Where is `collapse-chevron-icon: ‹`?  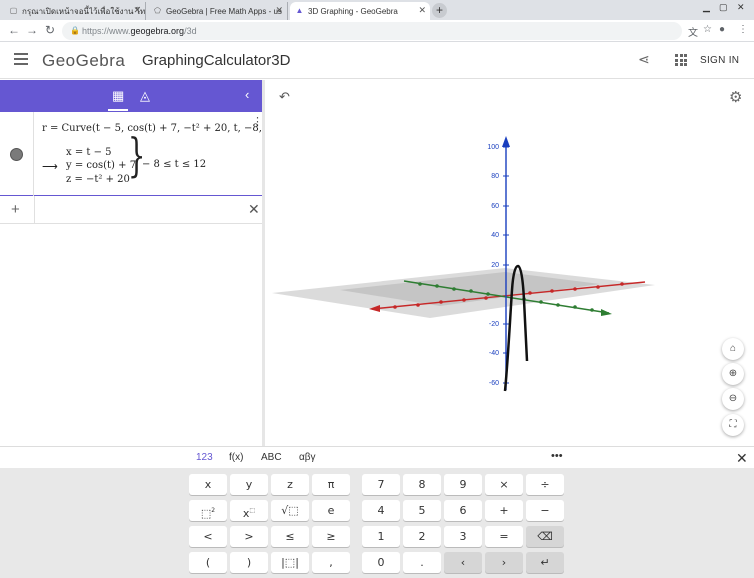
collapse-chevron-icon: ‹ is located at coordinates (247, 94).